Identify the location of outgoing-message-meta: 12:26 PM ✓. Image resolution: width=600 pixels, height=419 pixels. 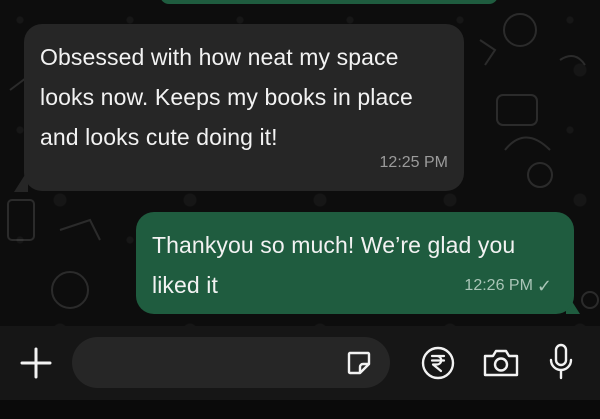
(508, 286).